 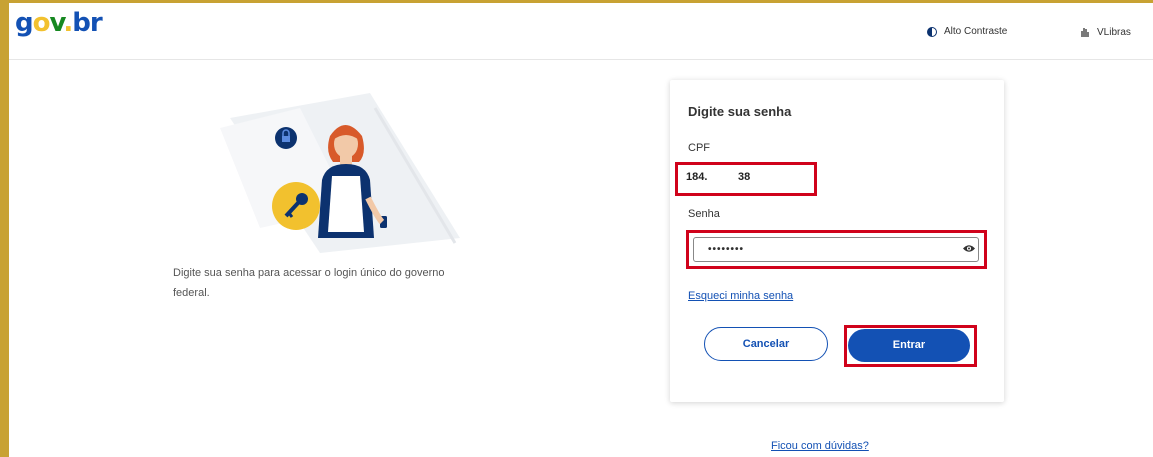 What do you see at coordinates (24, 23) in the screenshot?
I see `logo-letter-g: g` at bounding box center [24, 23].